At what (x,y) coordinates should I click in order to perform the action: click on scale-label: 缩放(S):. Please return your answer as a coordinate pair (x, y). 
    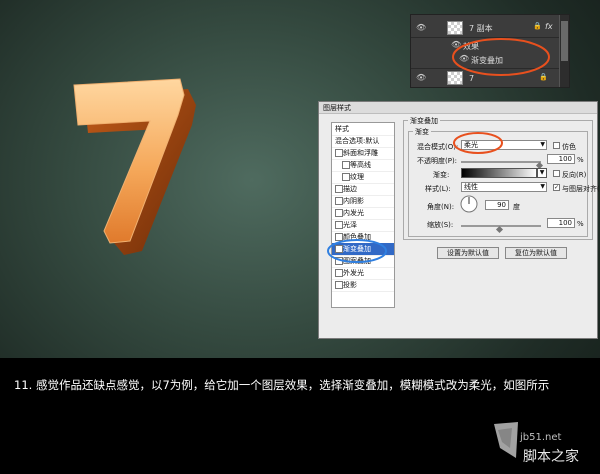
    Looking at the image, I should click on (440, 225).